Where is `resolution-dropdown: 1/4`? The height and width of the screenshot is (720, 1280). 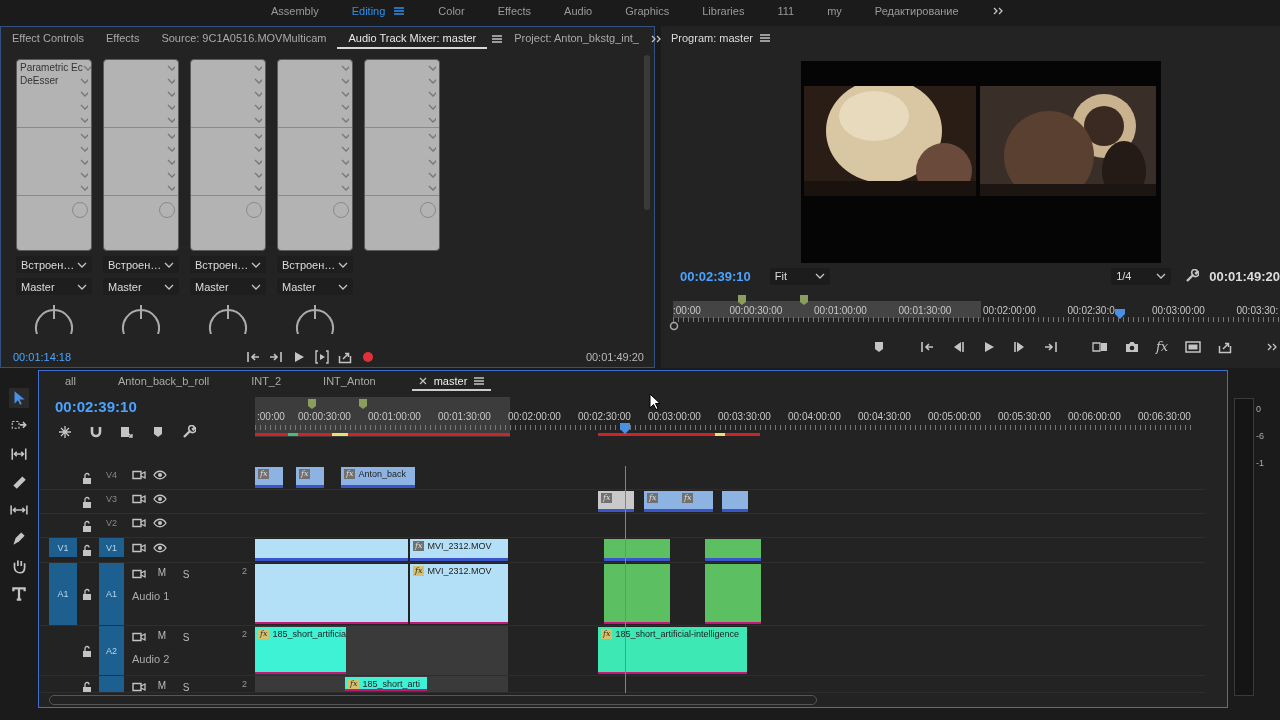 resolution-dropdown: 1/4 is located at coordinates (1141, 276).